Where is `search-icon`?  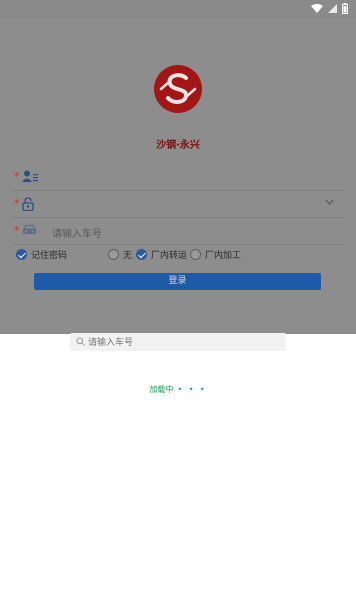
search-icon is located at coordinates (80, 341).